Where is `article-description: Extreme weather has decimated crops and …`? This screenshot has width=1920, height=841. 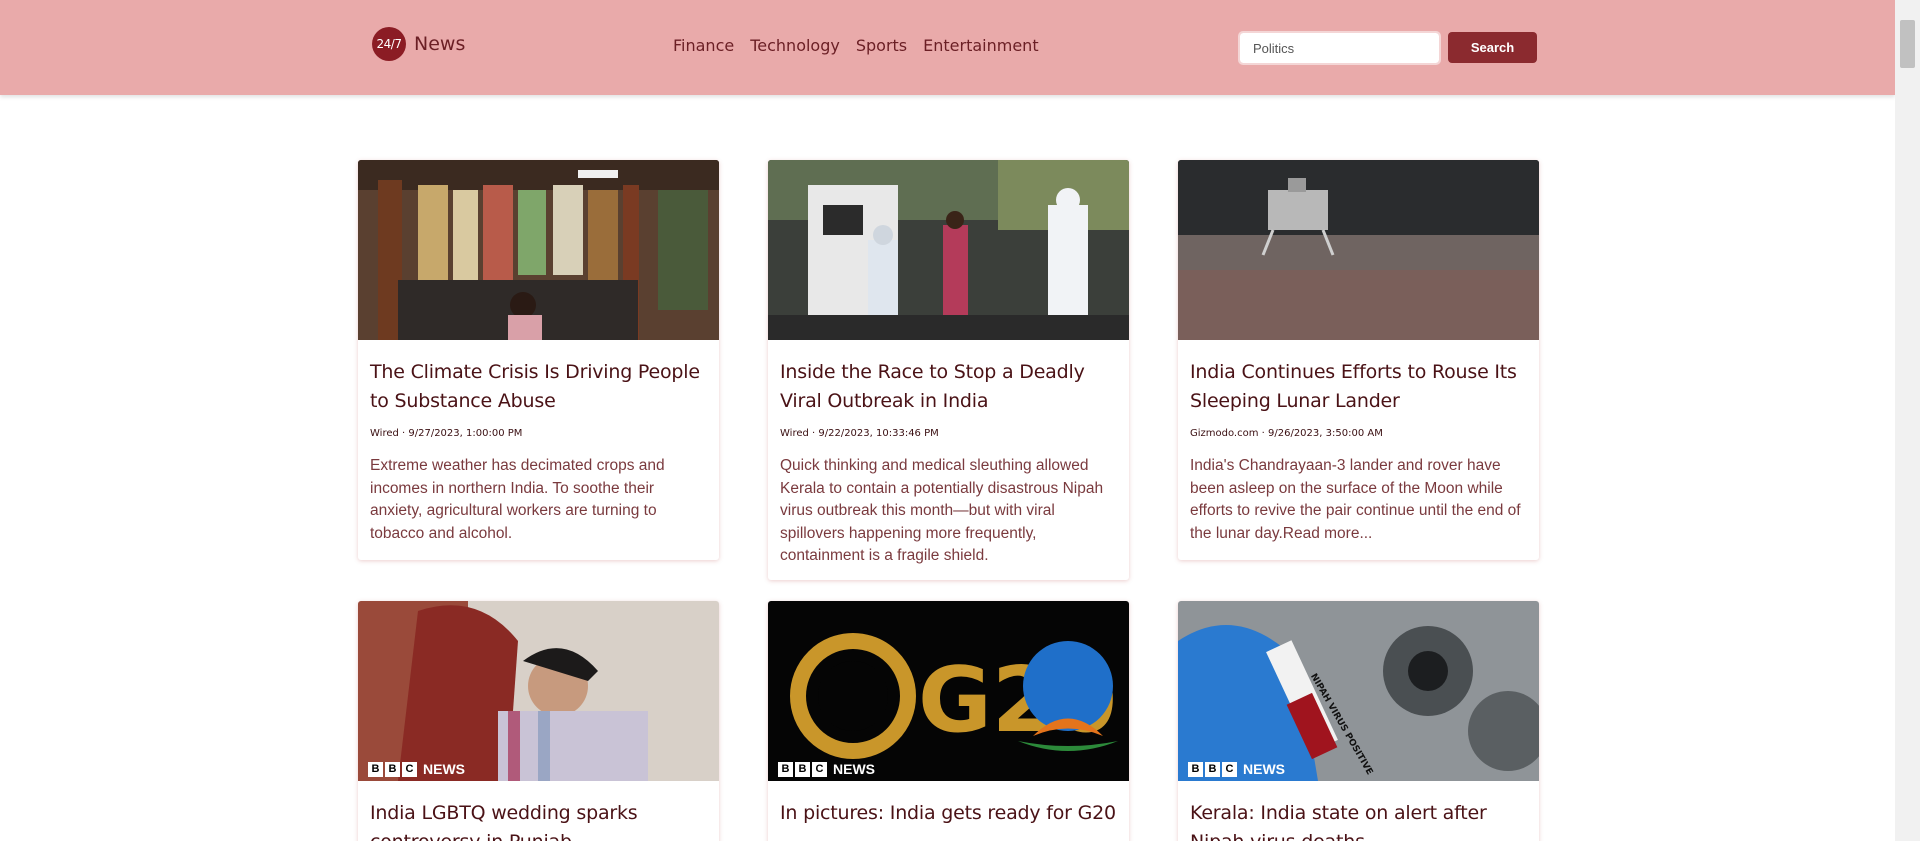 article-description: Extreme weather has decimated crops and … is located at coordinates (517, 499).